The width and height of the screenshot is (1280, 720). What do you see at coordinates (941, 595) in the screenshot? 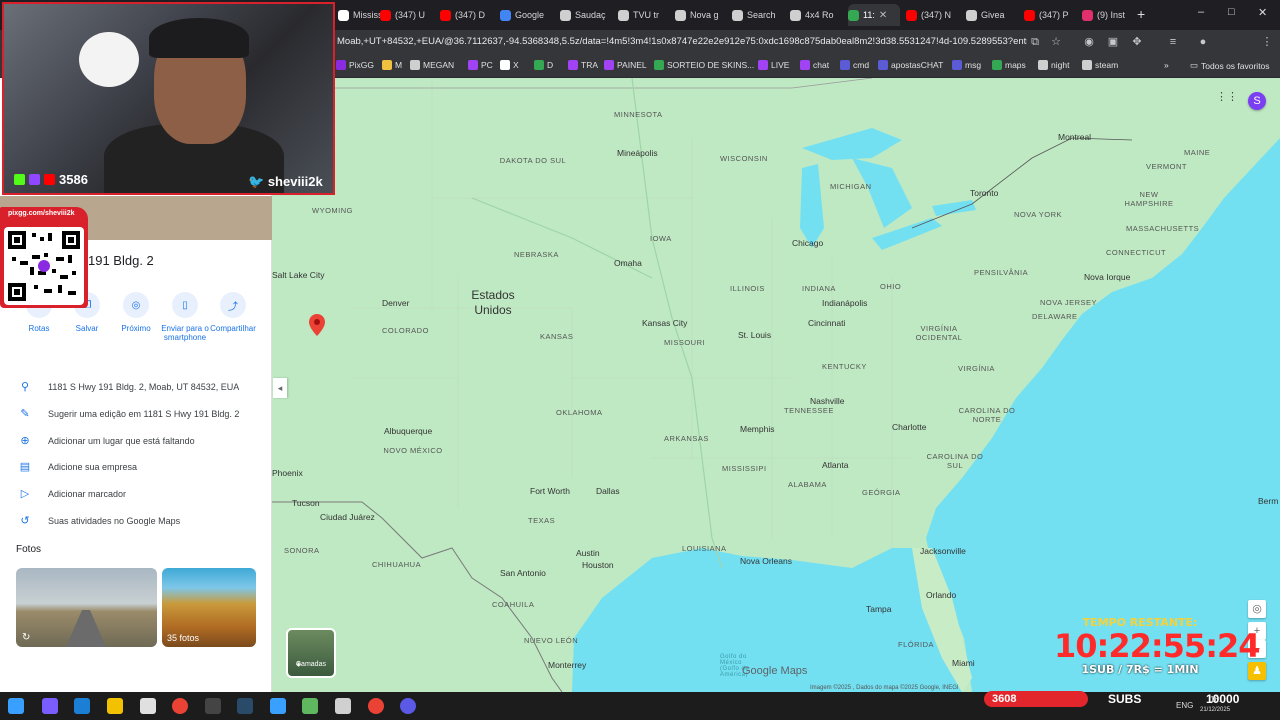
I see `city-label: Orlando` at bounding box center [941, 595].